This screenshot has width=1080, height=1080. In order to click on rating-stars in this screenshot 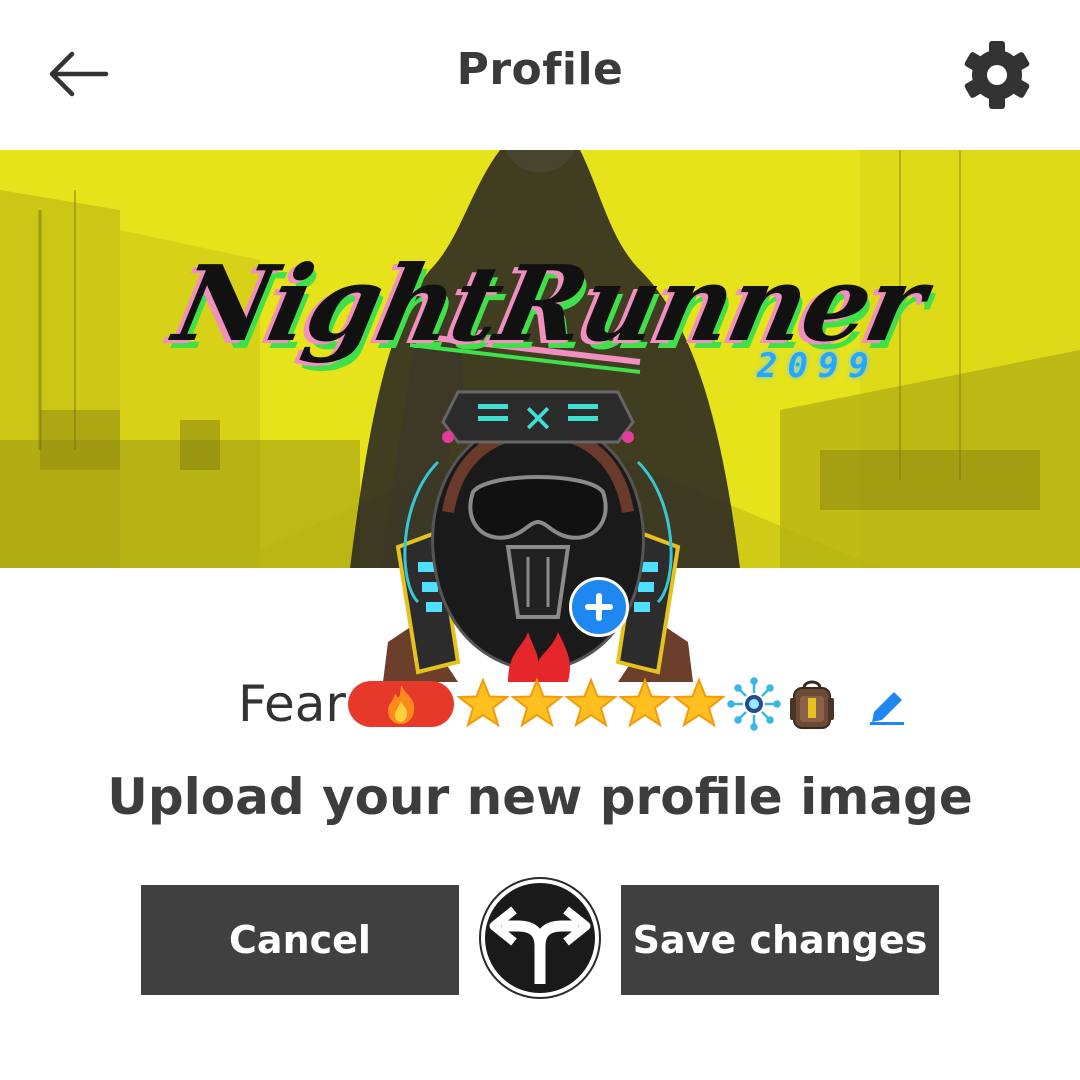, I will do `click(591, 704)`.